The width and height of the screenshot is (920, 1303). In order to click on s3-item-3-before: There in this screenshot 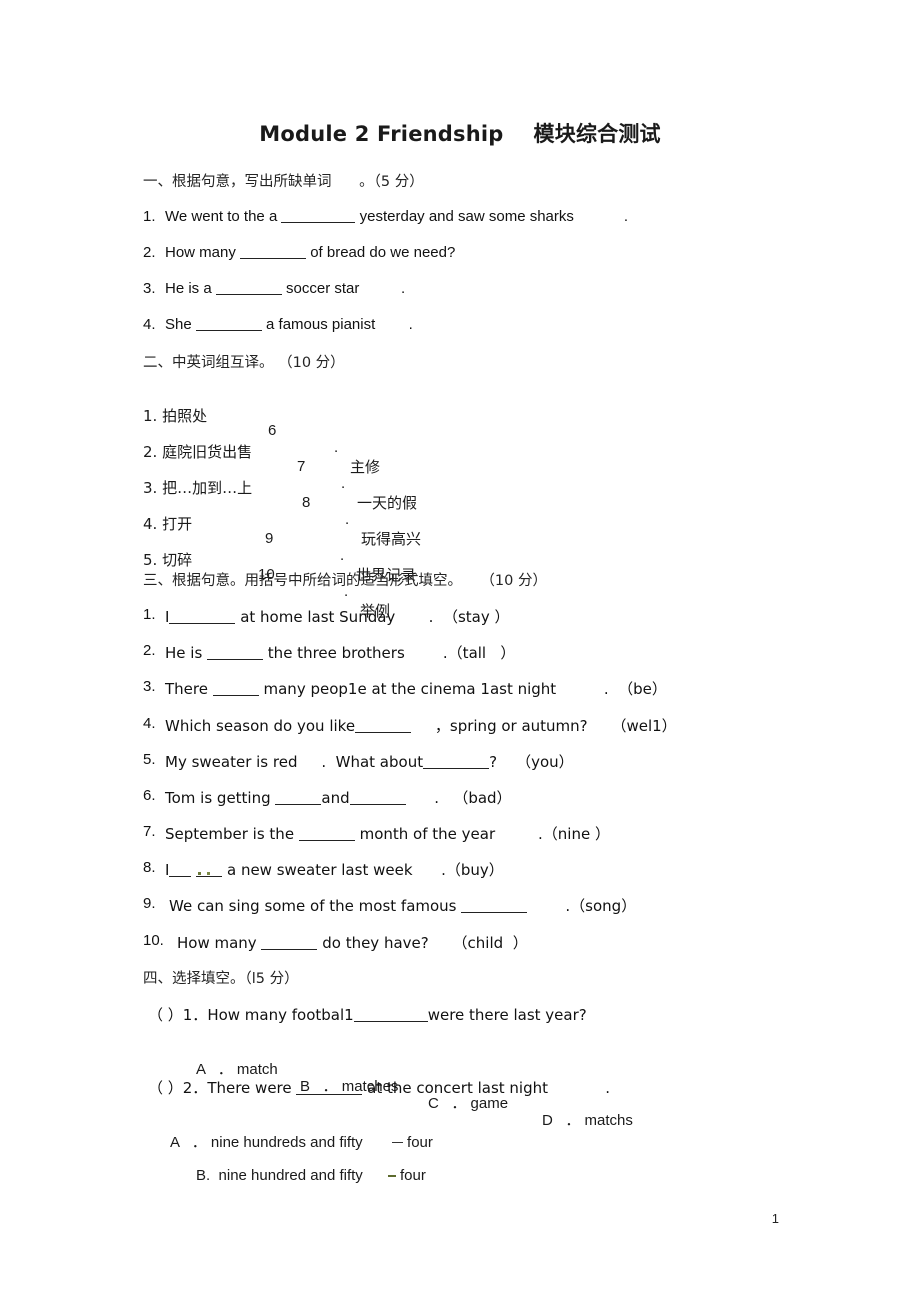, I will do `click(189, 689)`.